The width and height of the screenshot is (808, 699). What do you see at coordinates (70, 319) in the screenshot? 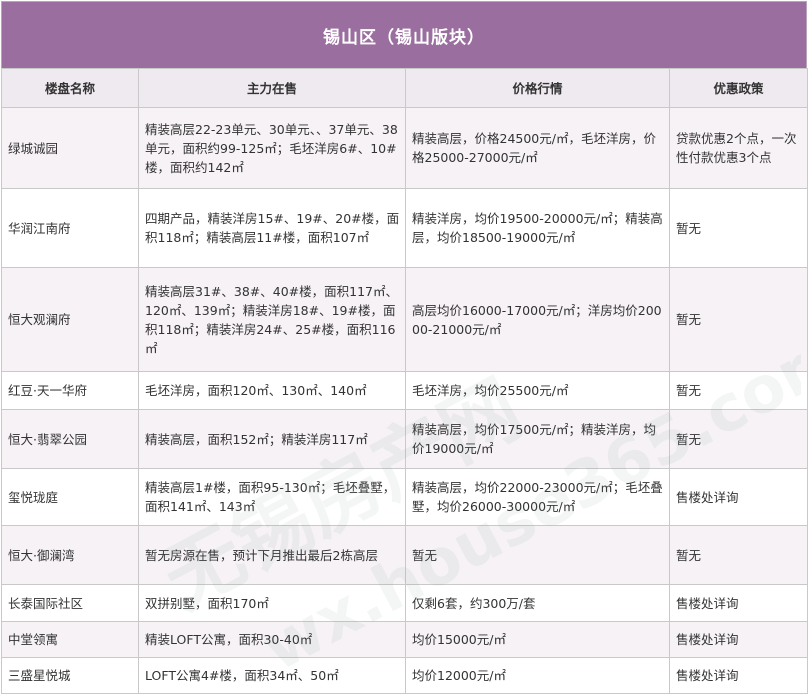
I see `cell-name: 恒大观澜府` at bounding box center [70, 319].